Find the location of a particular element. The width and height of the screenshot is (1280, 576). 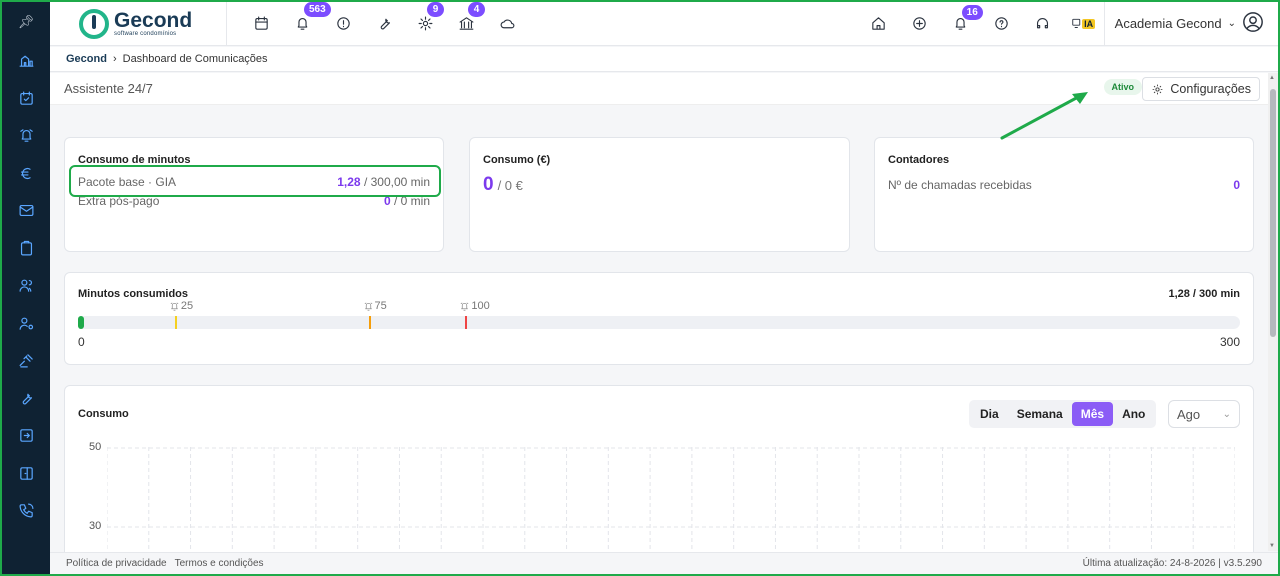

breadcrumb-current: Dashboard de Comunicações is located at coordinates (195, 59).